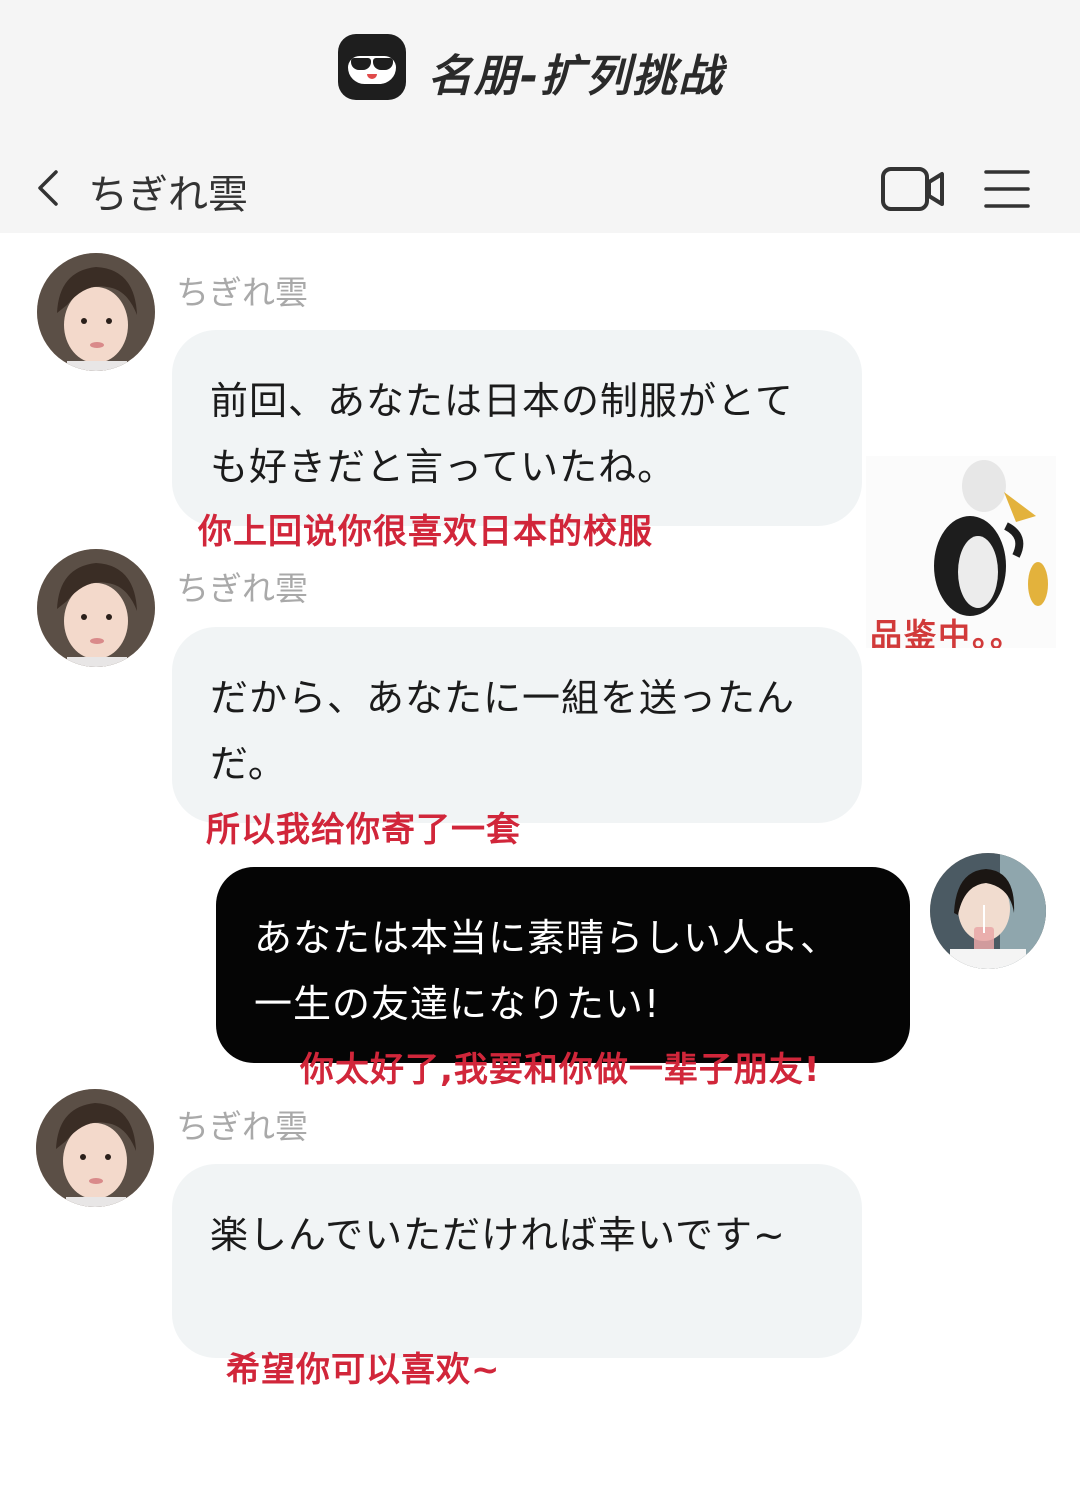  Describe the element at coordinates (961, 552) in the screenshot. I see `penguin-sticker: 品鉴中。。` at that location.